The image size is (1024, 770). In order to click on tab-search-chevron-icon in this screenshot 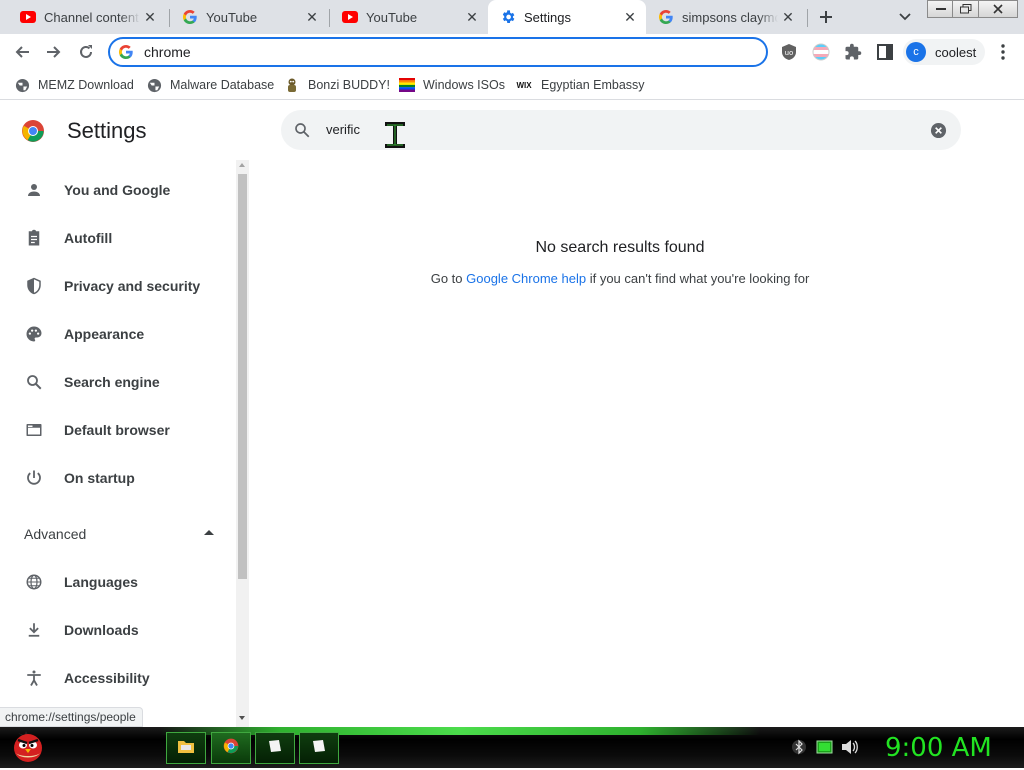, I will do `click(905, 17)`.